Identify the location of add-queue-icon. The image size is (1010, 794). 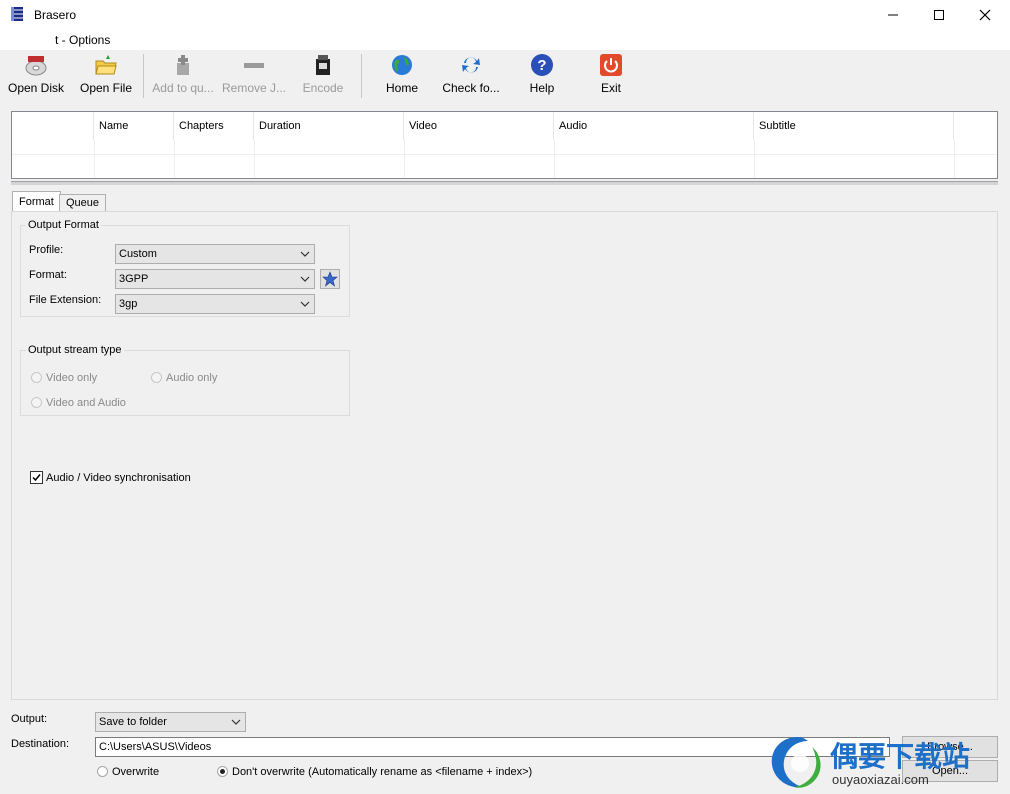
(183, 65).